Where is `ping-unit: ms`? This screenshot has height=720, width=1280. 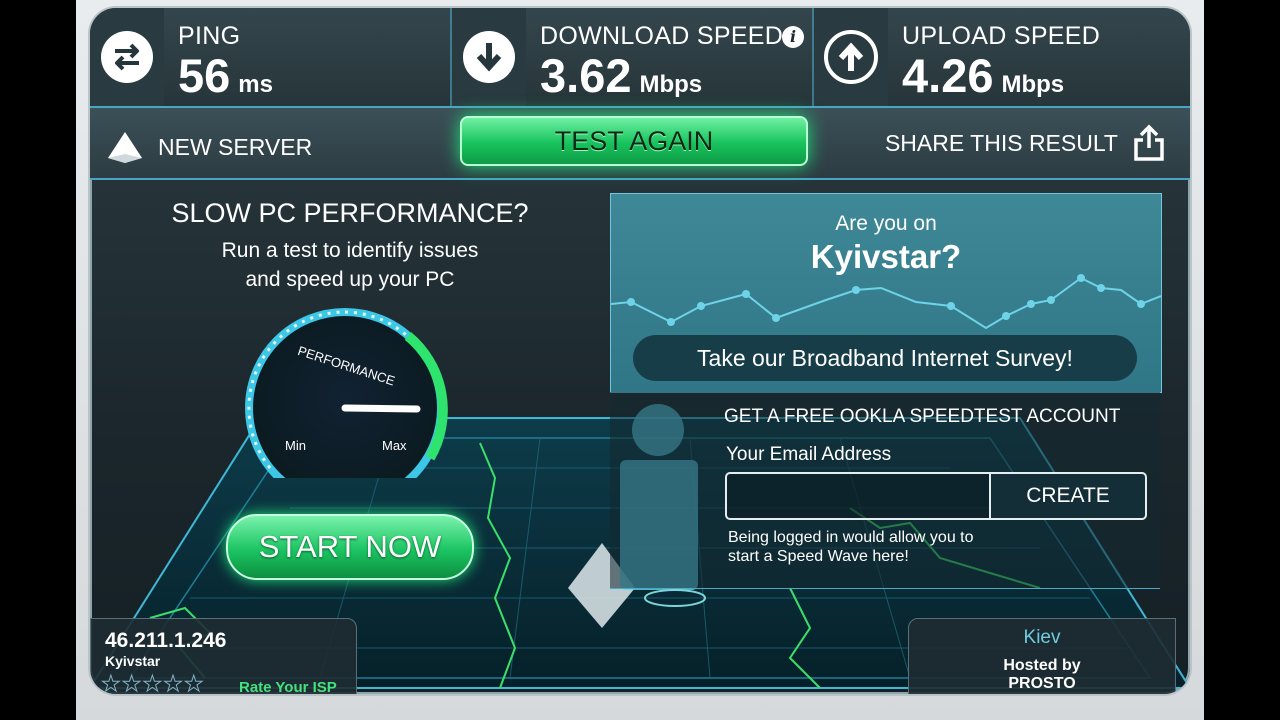
ping-unit: ms is located at coordinates (255, 84).